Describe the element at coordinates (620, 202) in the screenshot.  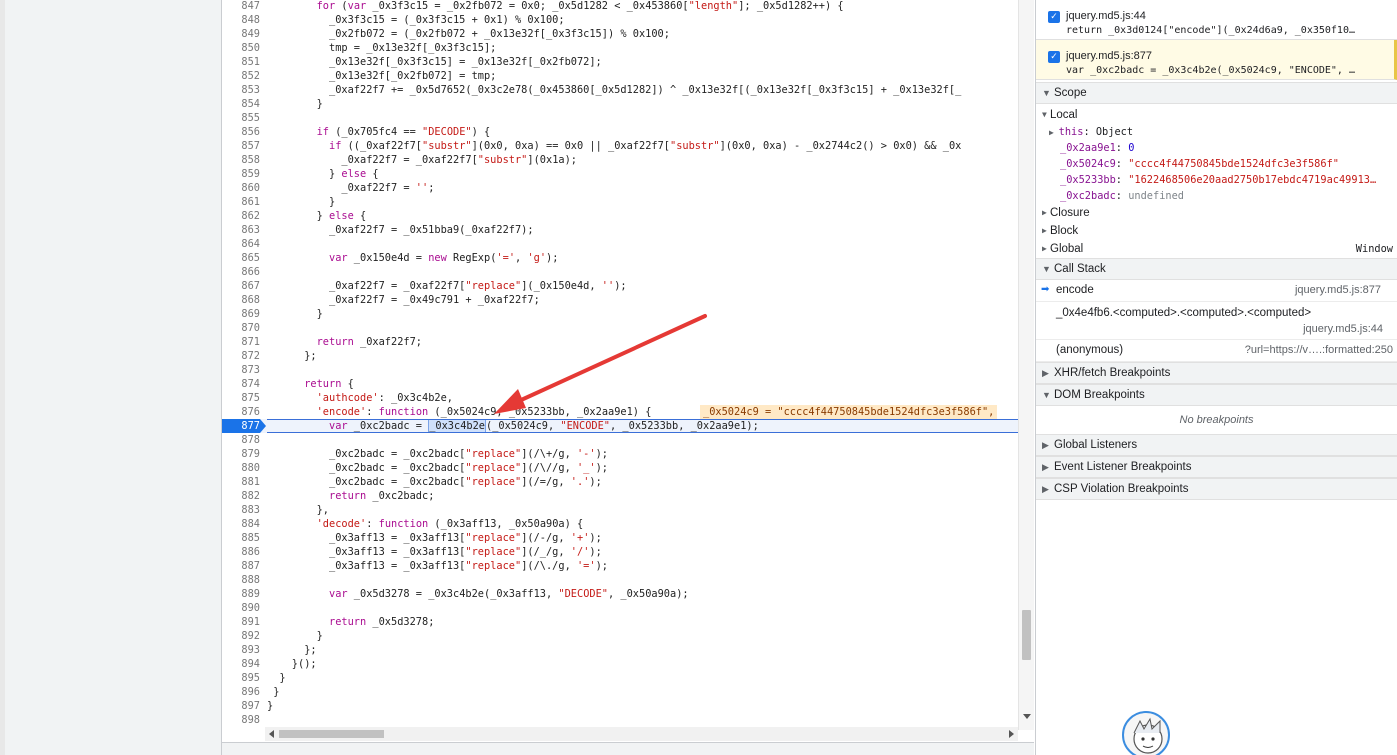
I see `code-line: 861 }` at that location.